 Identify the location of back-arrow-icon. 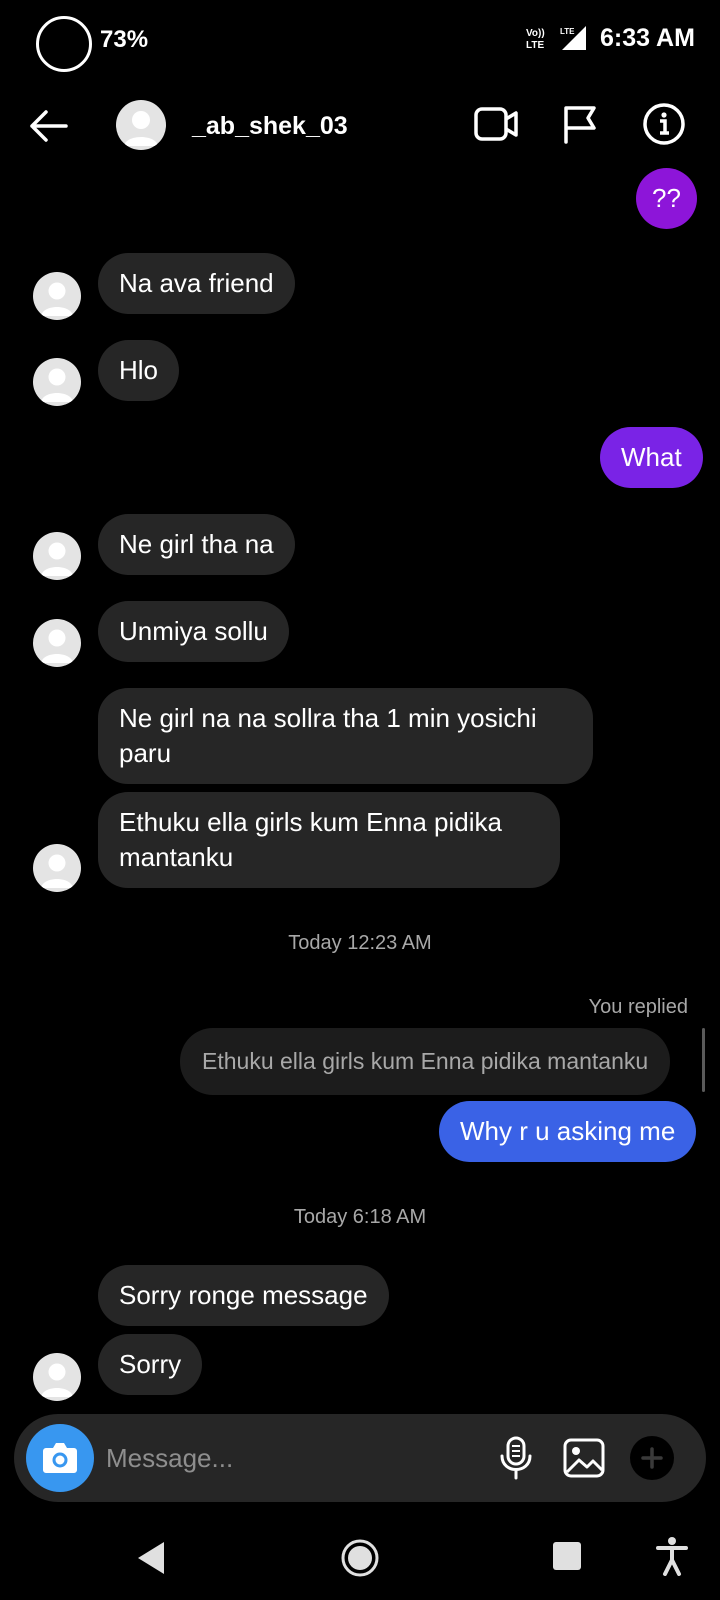
(48, 126).